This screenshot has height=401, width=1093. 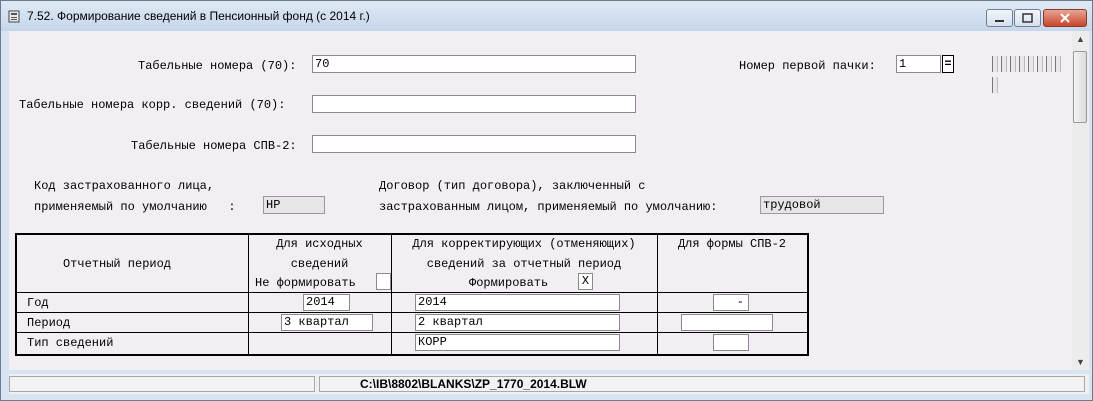 I want to click on col-spv2-header: Для формы СПВ-2, so click(x=732, y=244).